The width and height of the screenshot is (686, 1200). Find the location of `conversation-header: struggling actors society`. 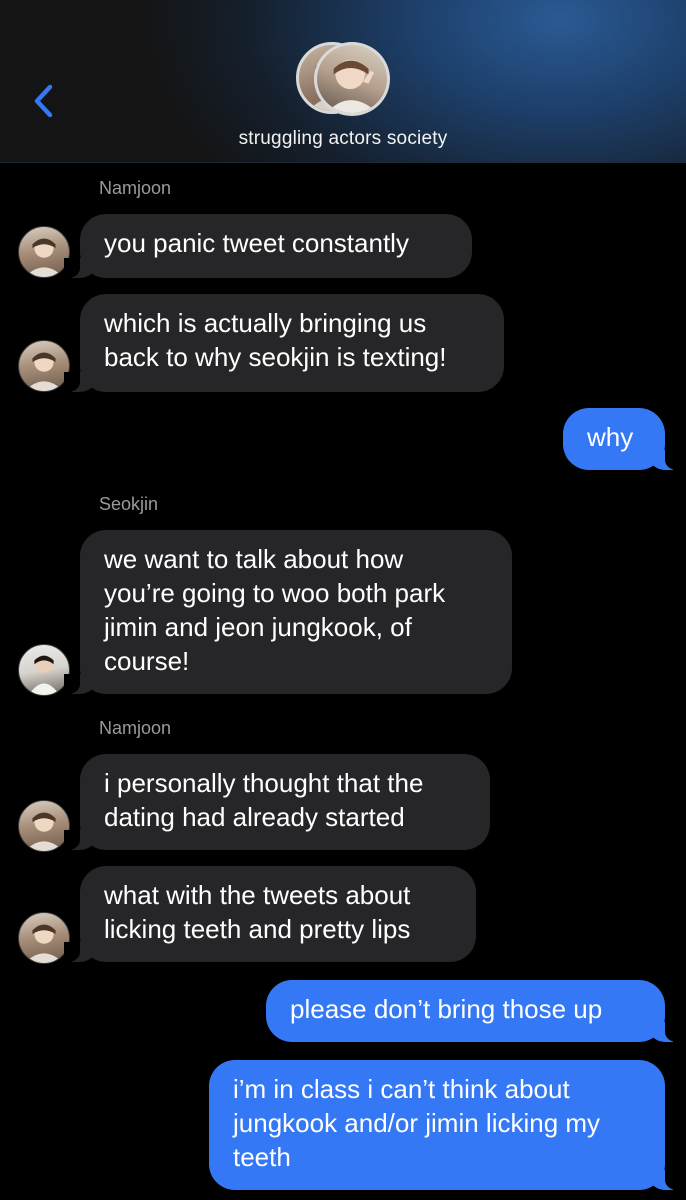

conversation-header: struggling actors society is located at coordinates (343, 81).